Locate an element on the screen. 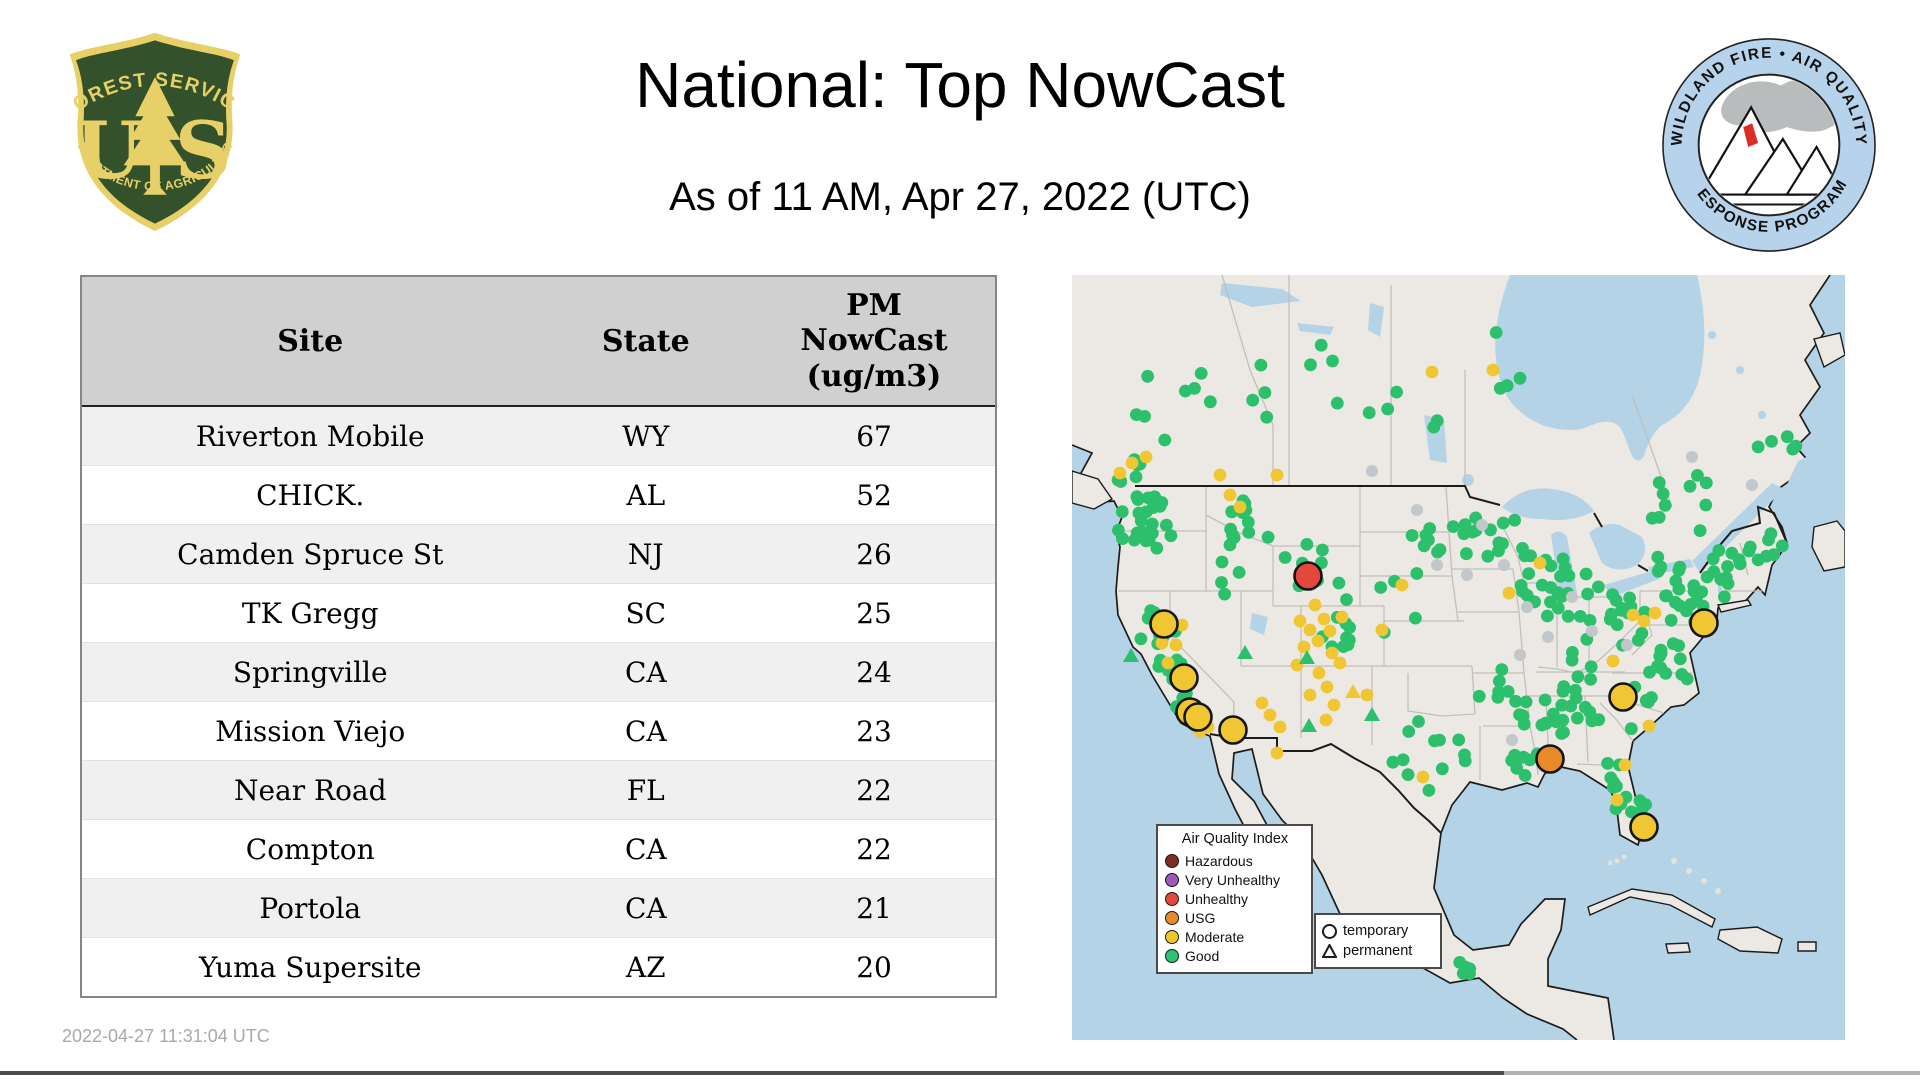 The width and height of the screenshot is (1920, 1080). page-title: National: Top NowCast is located at coordinates (960, 85).